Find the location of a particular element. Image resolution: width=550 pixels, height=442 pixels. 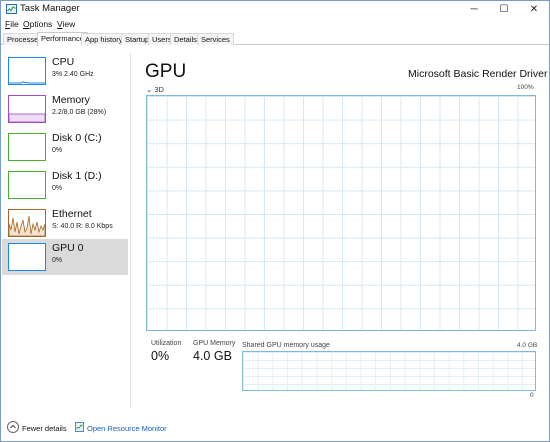

utilization-label: Utilization is located at coordinates (166, 343).